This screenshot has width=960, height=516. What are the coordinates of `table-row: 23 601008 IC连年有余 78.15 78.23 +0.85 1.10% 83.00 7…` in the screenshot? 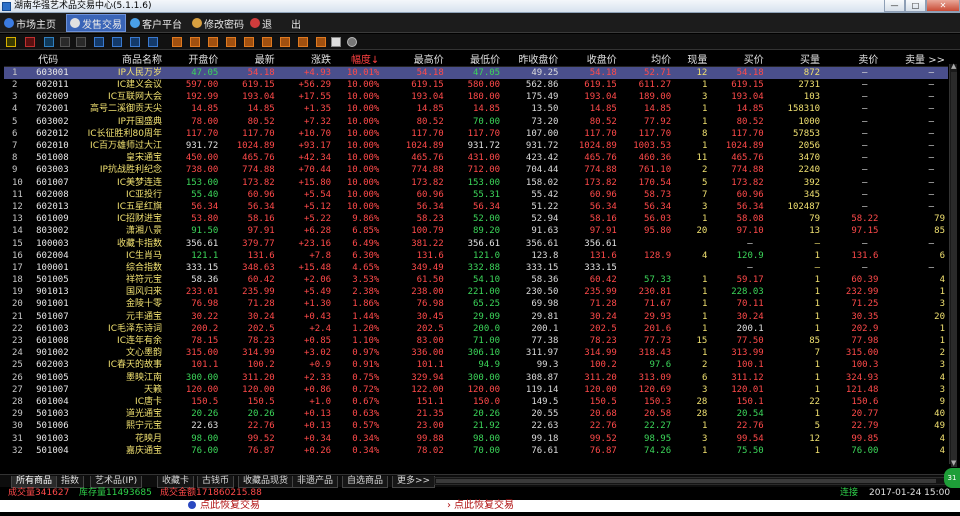 It's located at (476, 341).